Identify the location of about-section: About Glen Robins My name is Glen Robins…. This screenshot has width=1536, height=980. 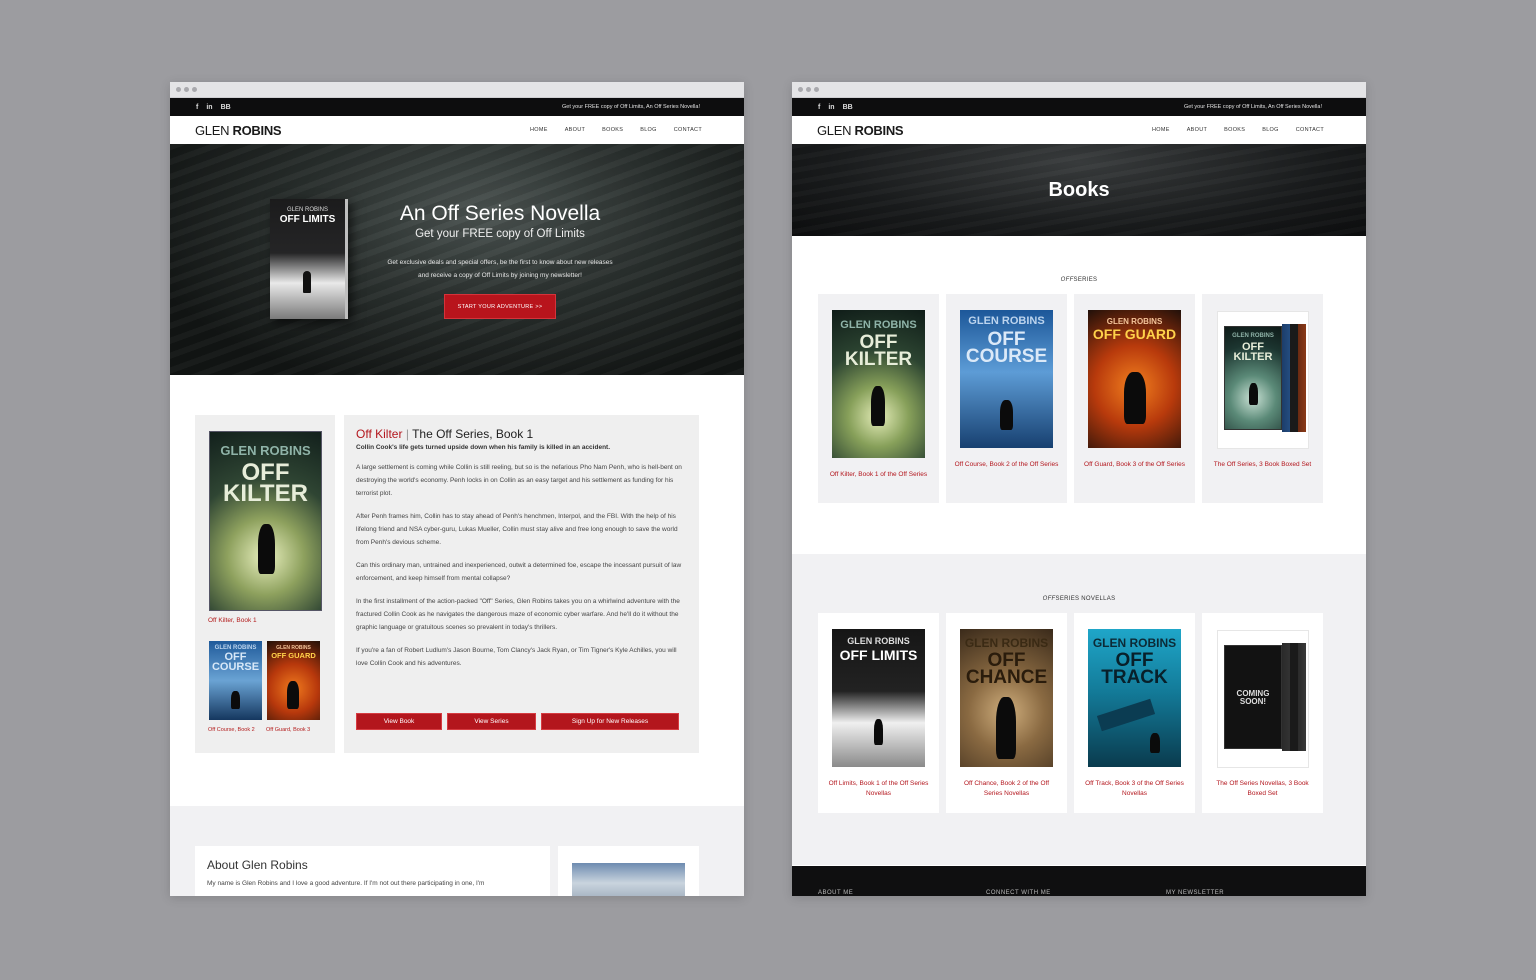
(457, 851).